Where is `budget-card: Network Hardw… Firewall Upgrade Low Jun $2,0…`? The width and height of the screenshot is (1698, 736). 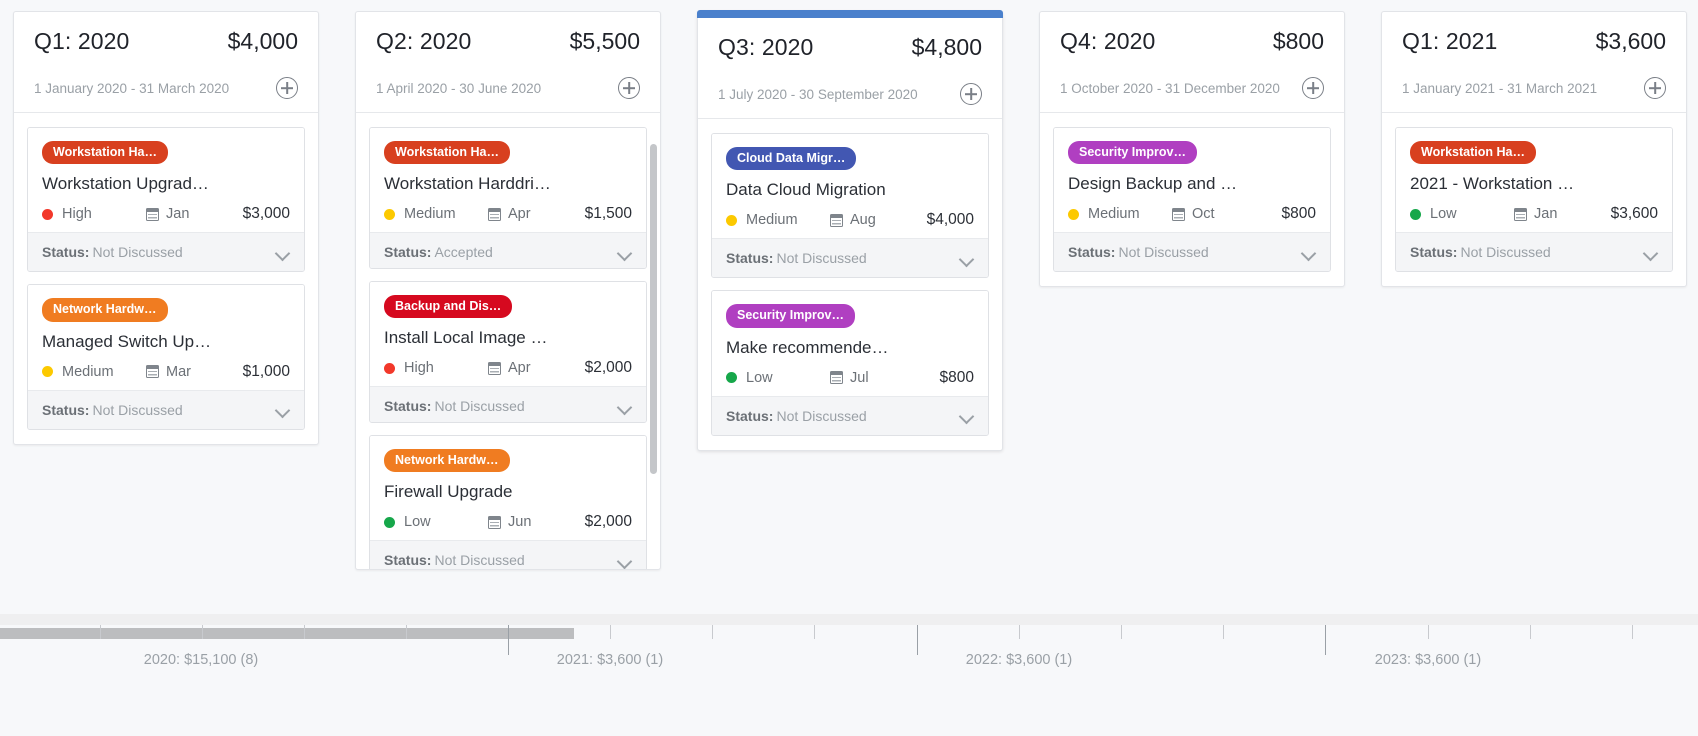
budget-card: Network Hardw… Firewall Upgrade Low Jun $2,0… is located at coordinates (508, 502).